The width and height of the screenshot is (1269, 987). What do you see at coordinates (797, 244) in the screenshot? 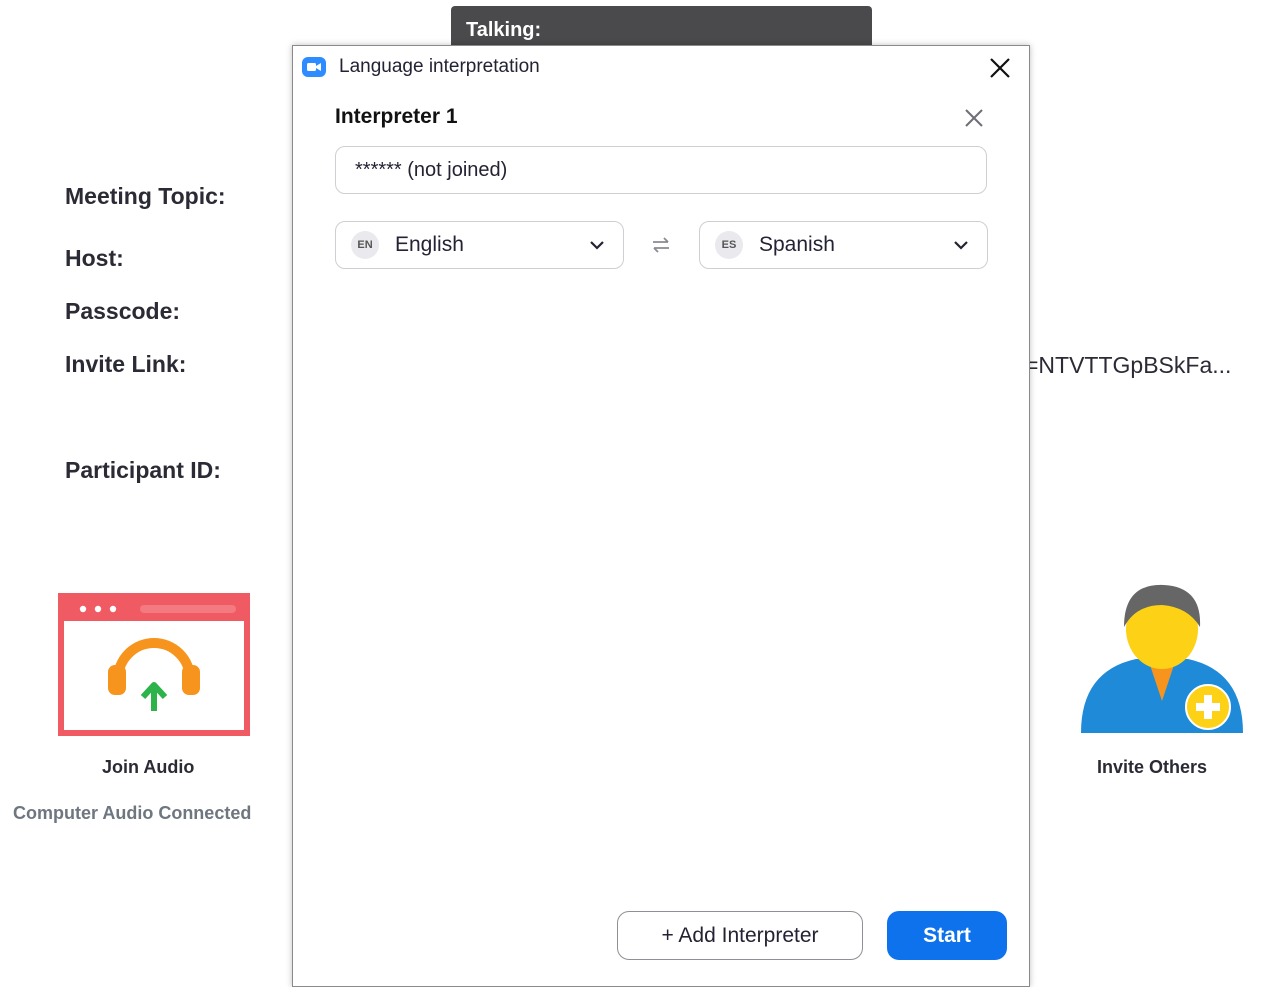
I see `target-language-name: Spanish` at bounding box center [797, 244].